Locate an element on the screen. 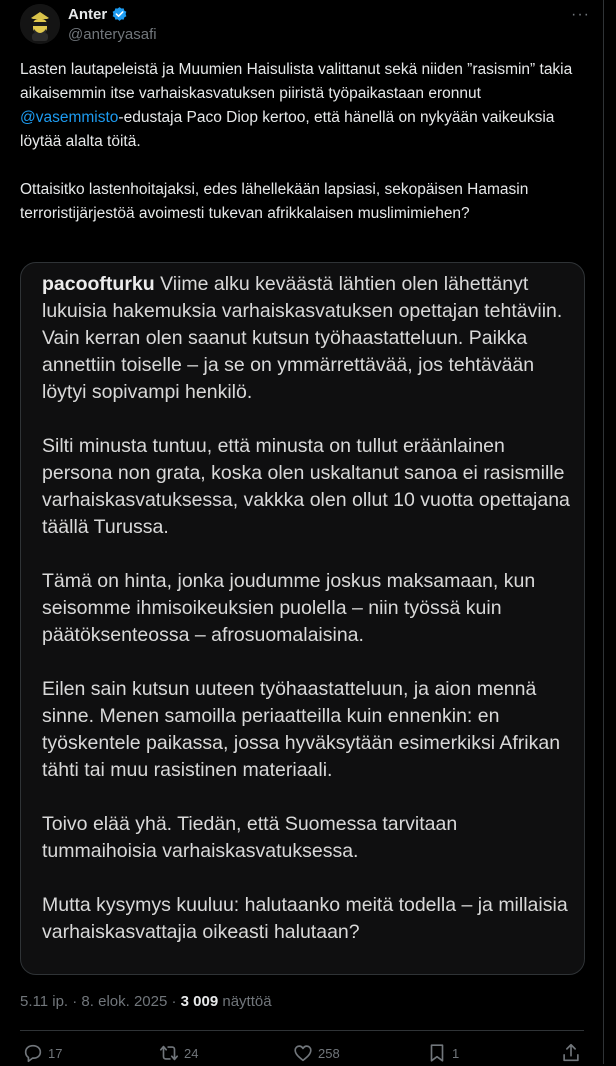  avatar-image is located at coordinates (40, 24).